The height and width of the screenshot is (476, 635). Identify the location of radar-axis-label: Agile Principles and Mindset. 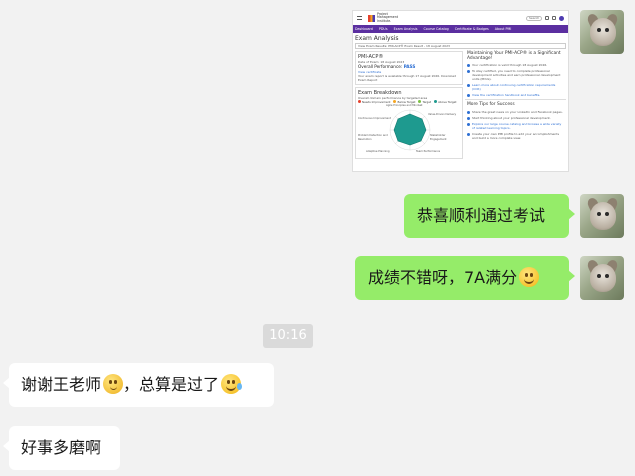
(404, 105).